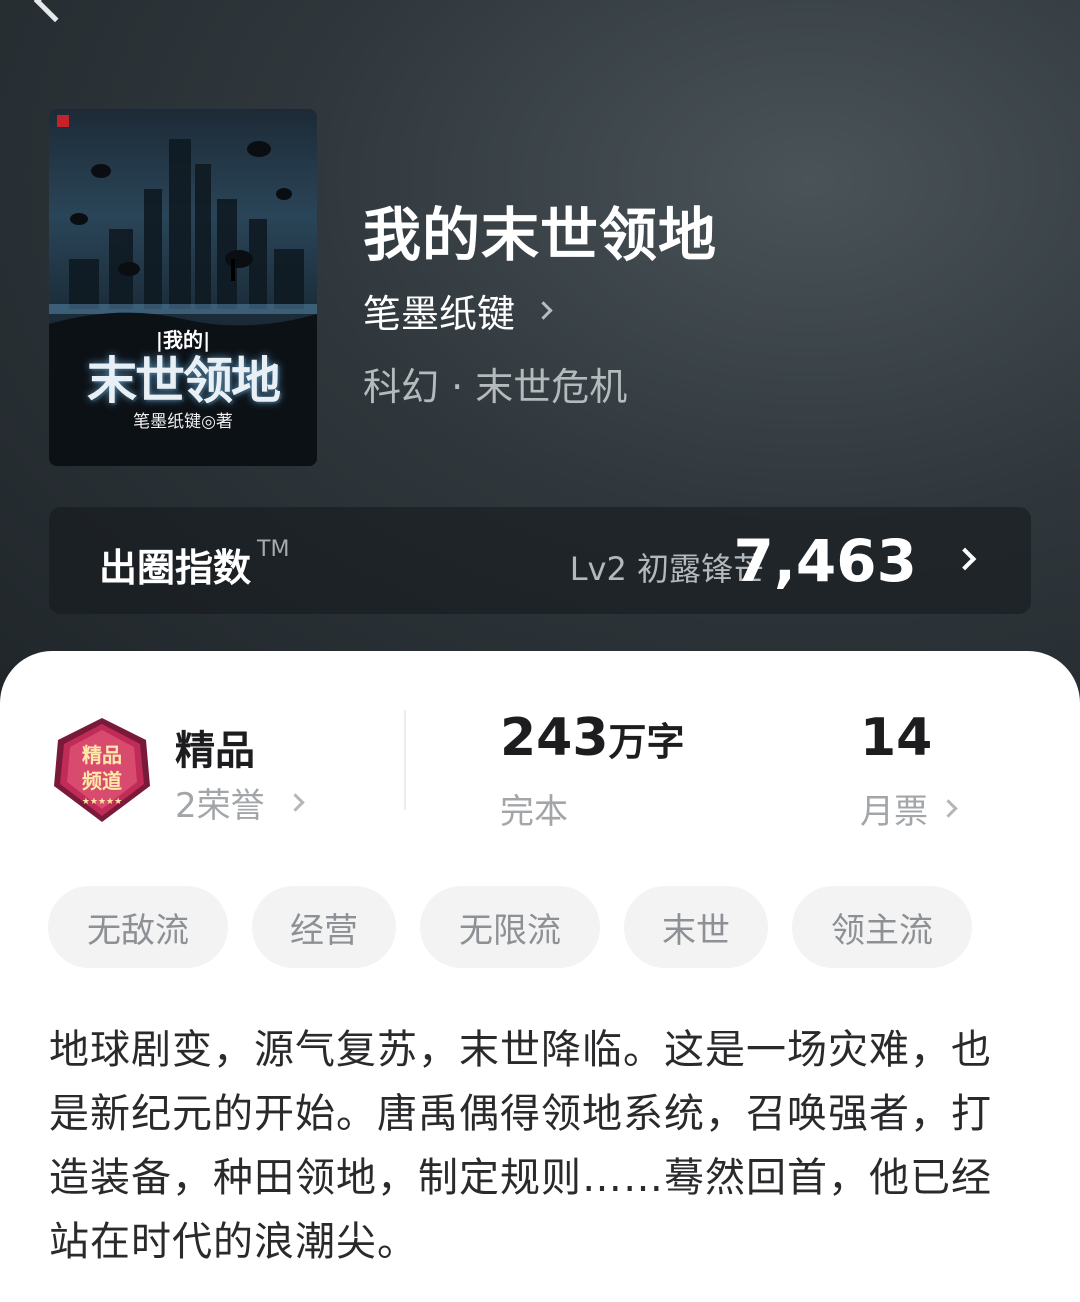 The width and height of the screenshot is (1080, 1302). I want to click on stats-divider, so click(405, 760).